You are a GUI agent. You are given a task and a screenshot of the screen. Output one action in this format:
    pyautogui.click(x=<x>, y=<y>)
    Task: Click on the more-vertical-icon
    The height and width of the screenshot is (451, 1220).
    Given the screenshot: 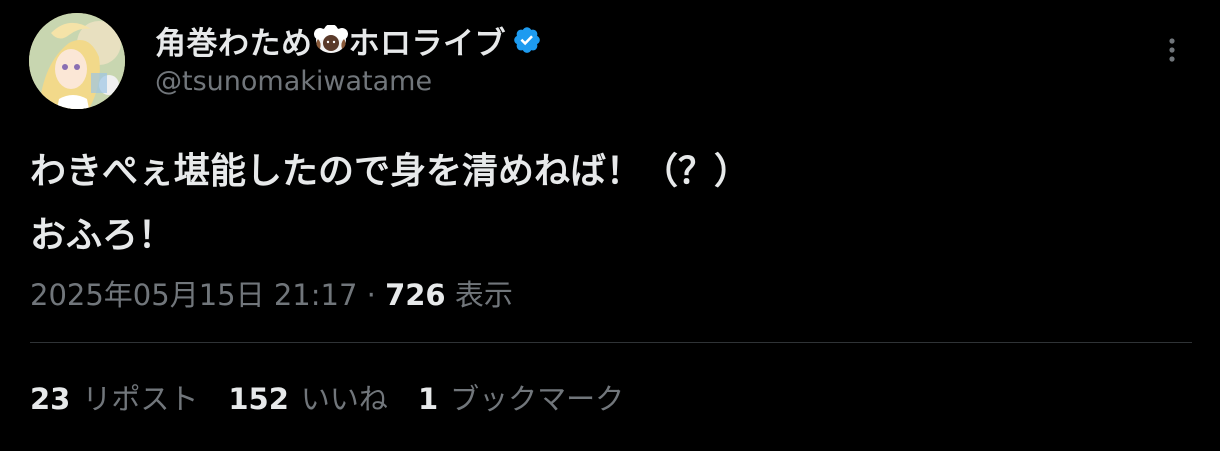 What is the action you would take?
    pyautogui.click(x=1172, y=50)
    